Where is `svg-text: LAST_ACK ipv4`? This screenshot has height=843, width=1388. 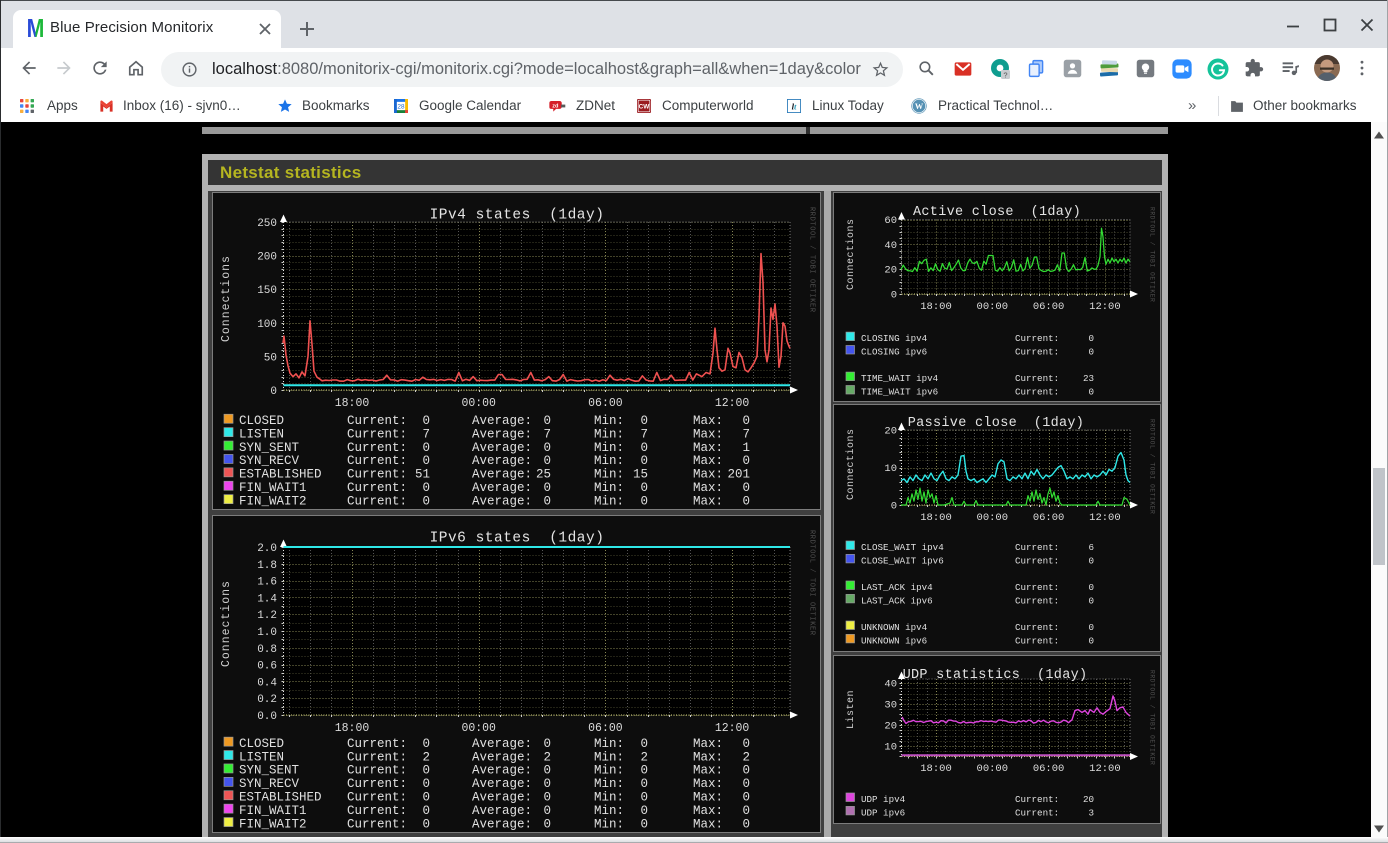
svg-text: LAST_ACK ipv4 is located at coordinates (897, 587).